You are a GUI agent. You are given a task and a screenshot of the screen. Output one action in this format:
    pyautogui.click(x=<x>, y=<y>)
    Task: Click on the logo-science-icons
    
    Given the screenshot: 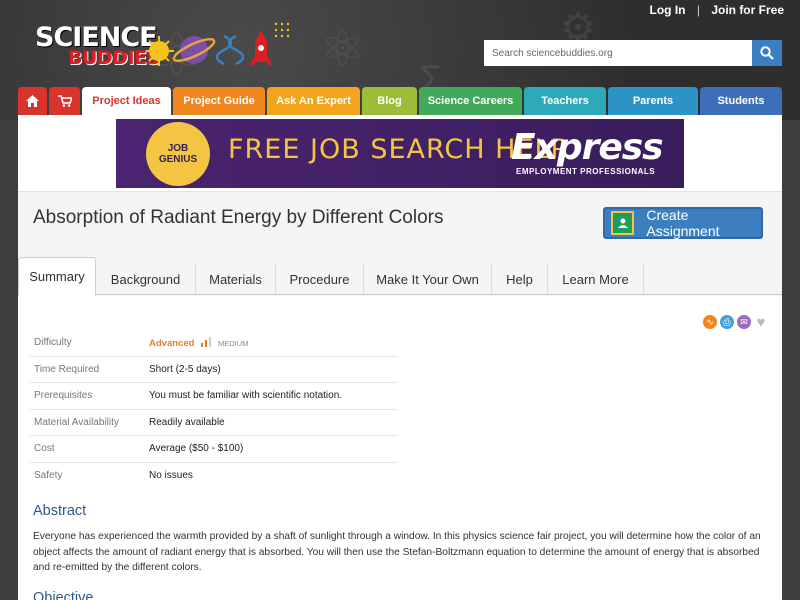 What is the action you would take?
    pyautogui.click(x=218, y=44)
    